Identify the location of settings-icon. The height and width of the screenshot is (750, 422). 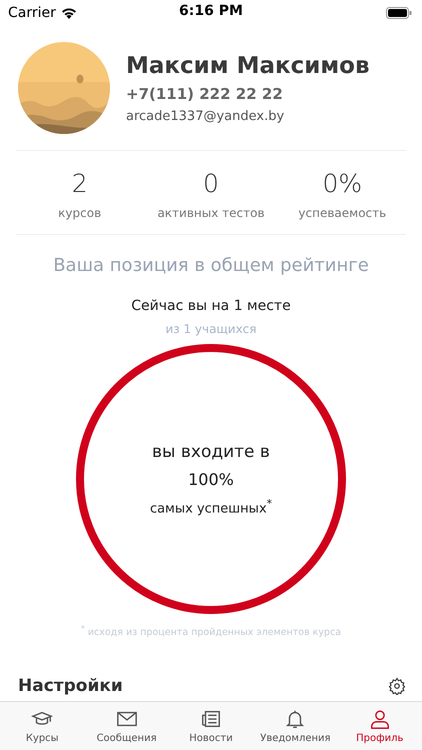
(397, 686).